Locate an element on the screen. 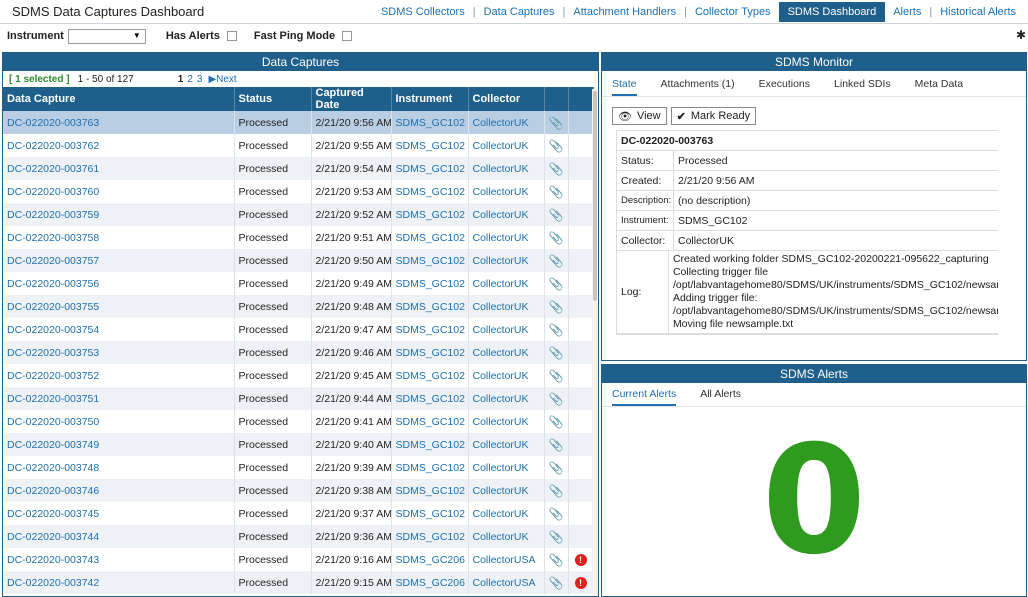 The height and width of the screenshot is (597, 1028). mark-ready-button: ✔ Mark Ready is located at coordinates (713, 116).